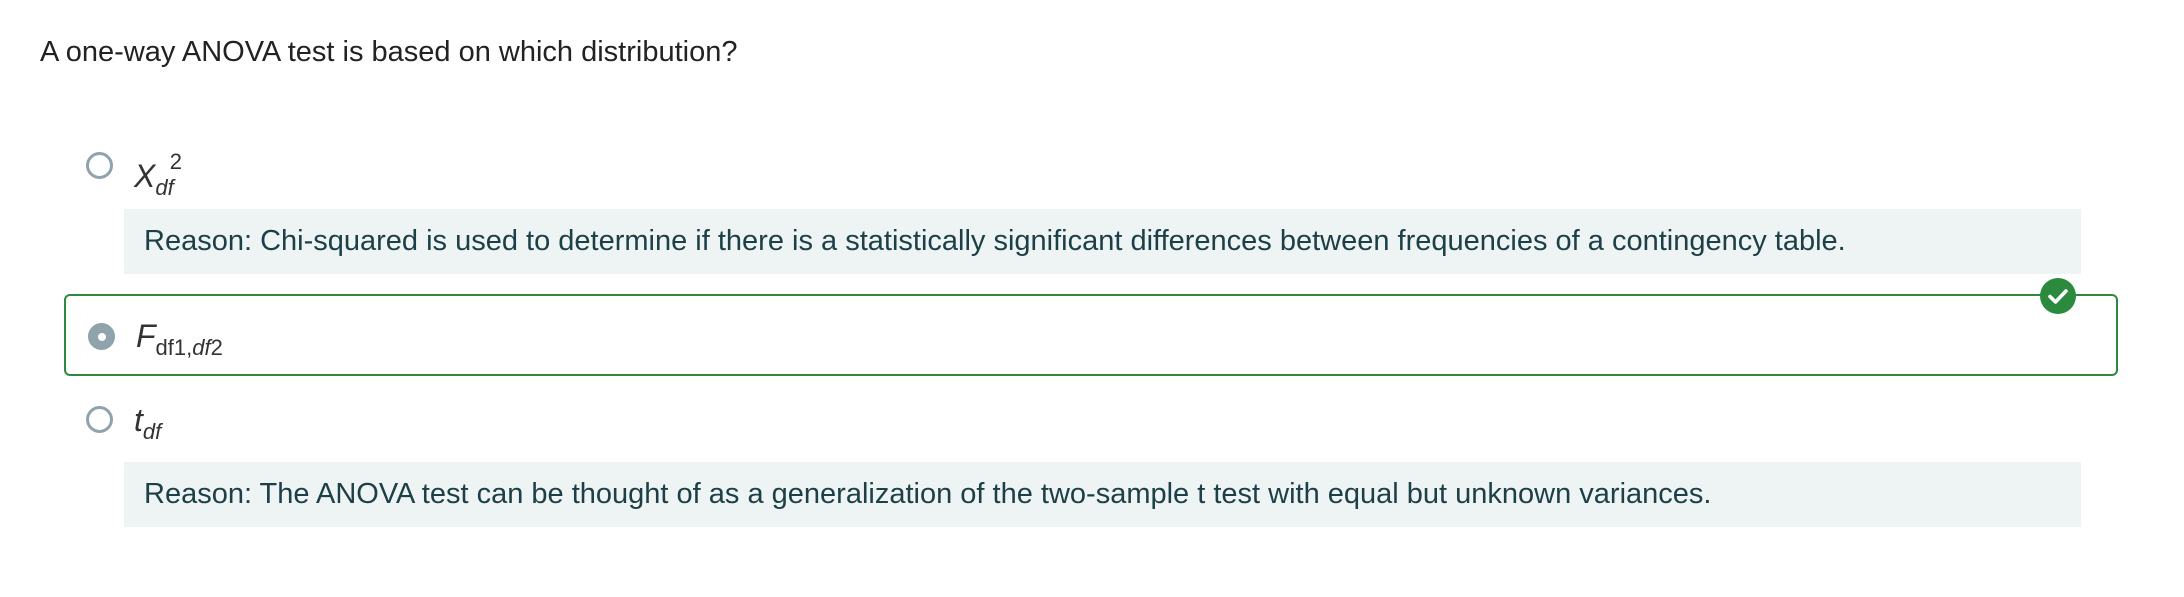  Describe the element at coordinates (101, 336) in the screenshot. I see `radio-button-selected` at that location.